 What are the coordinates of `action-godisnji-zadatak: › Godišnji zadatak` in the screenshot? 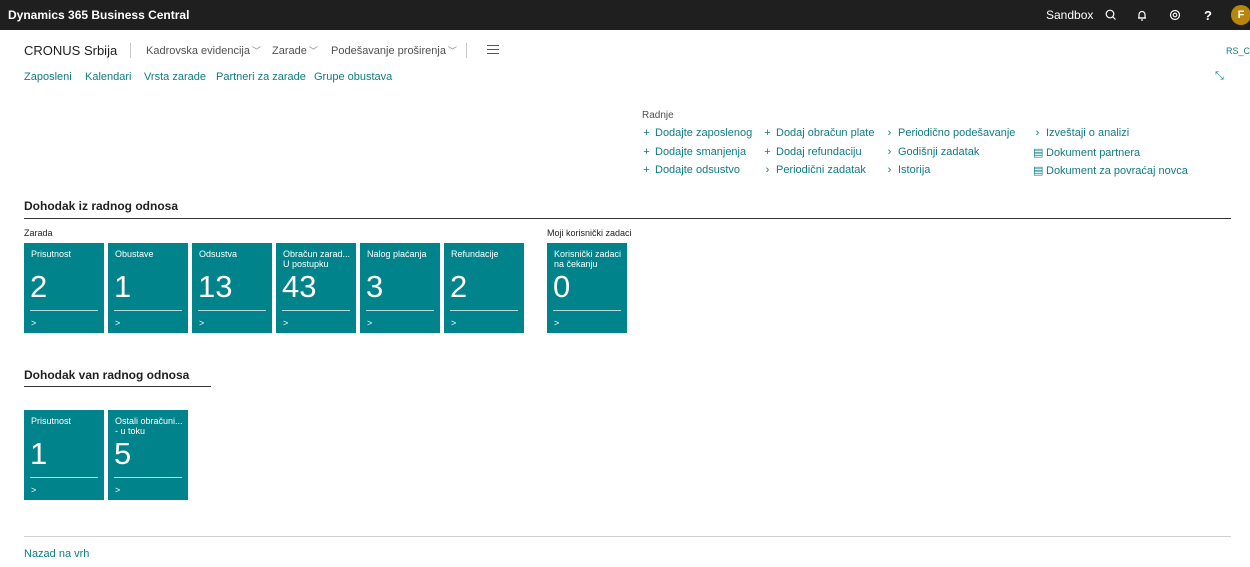 It's located at (932, 152).